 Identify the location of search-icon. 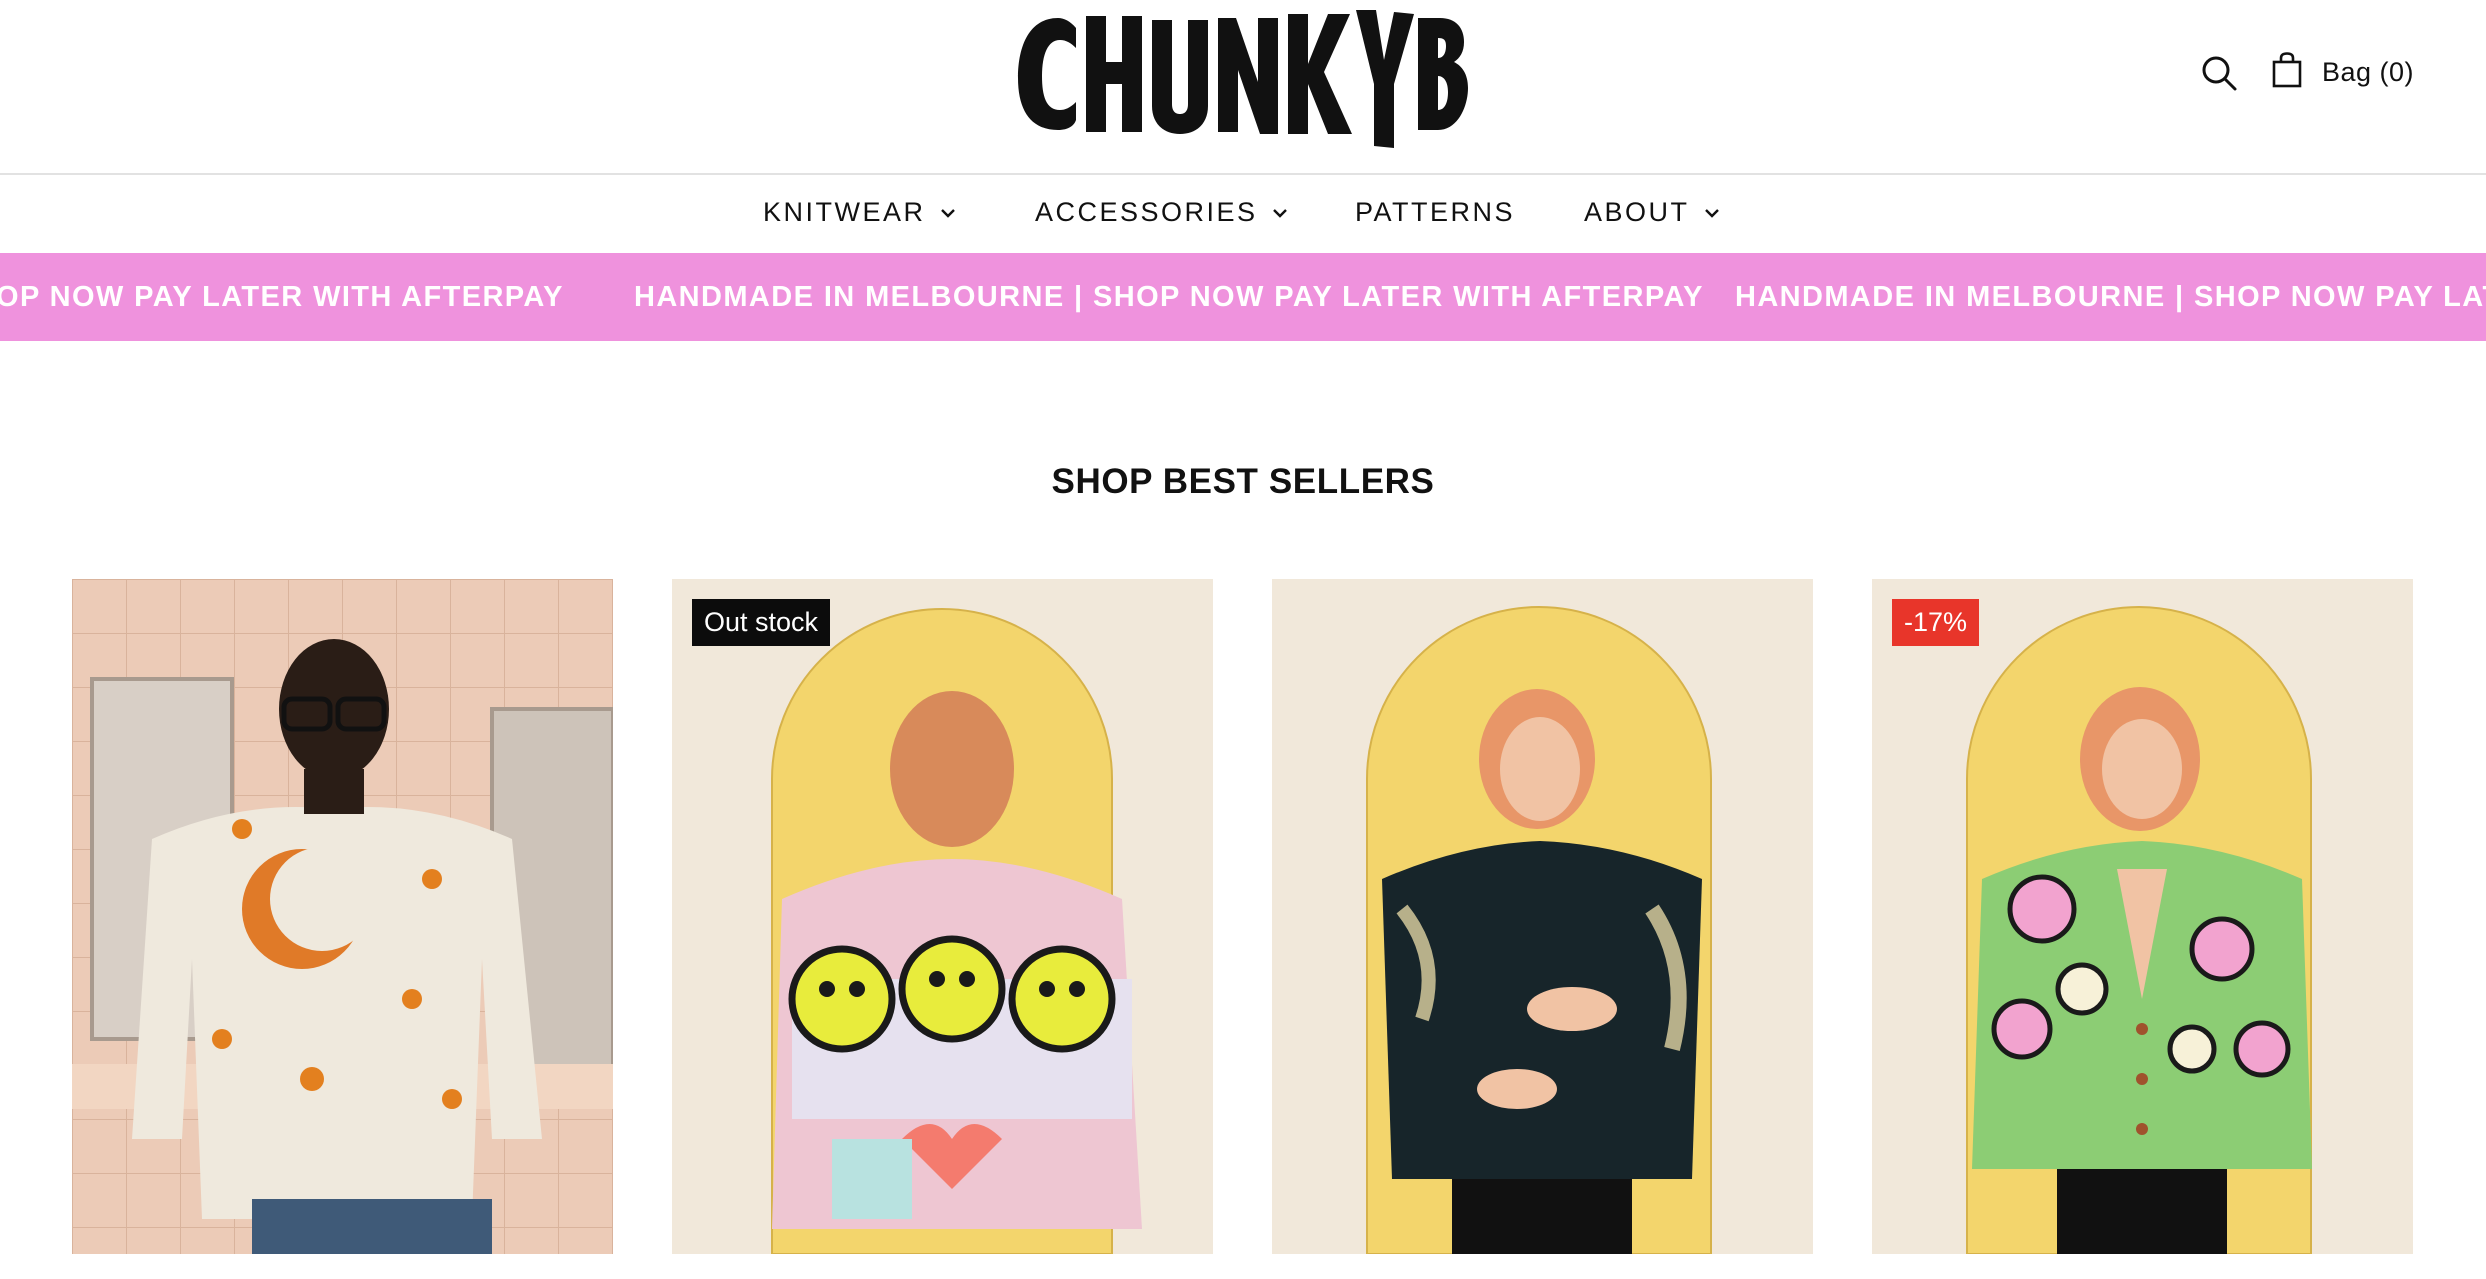
(2219, 73).